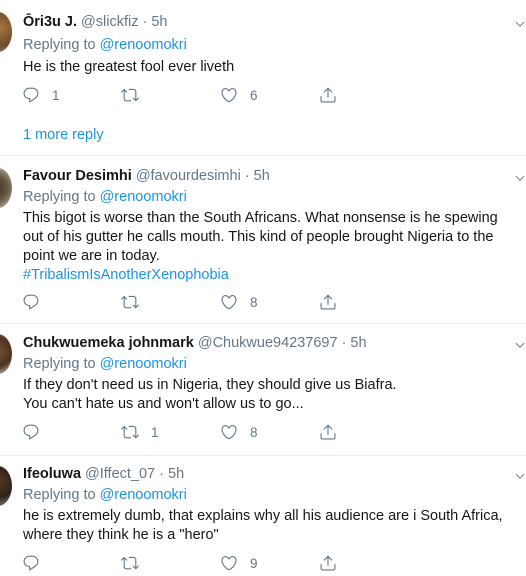  I want to click on display-name: Chukwuemeka johnmark, so click(108, 343).